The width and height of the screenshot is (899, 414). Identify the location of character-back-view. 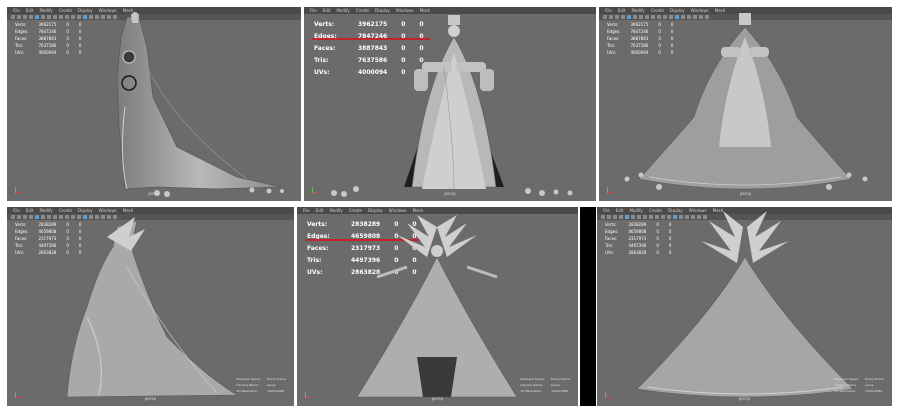
(746, 101).